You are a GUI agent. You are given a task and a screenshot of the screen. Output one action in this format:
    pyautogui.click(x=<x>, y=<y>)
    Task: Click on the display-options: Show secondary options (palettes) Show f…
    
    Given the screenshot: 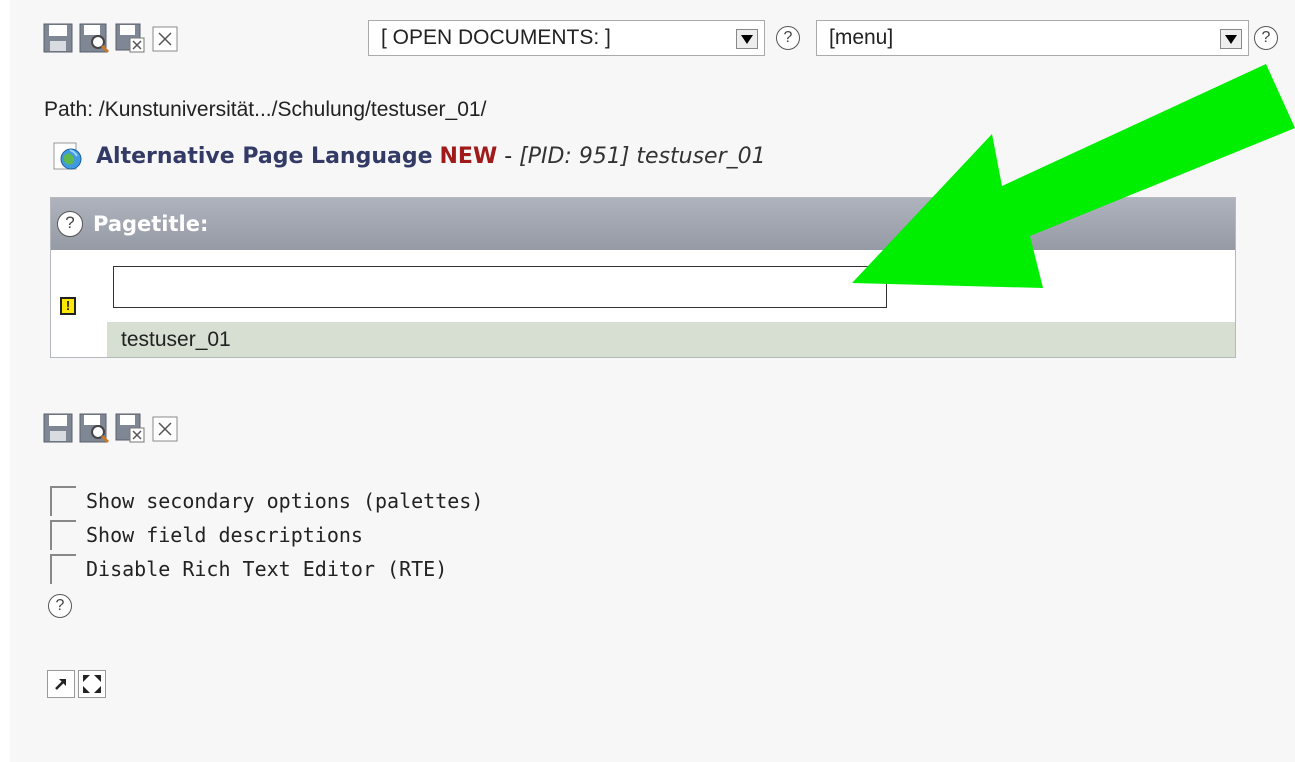 What is the action you would take?
    pyautogui.click(x=266, y=535)
    